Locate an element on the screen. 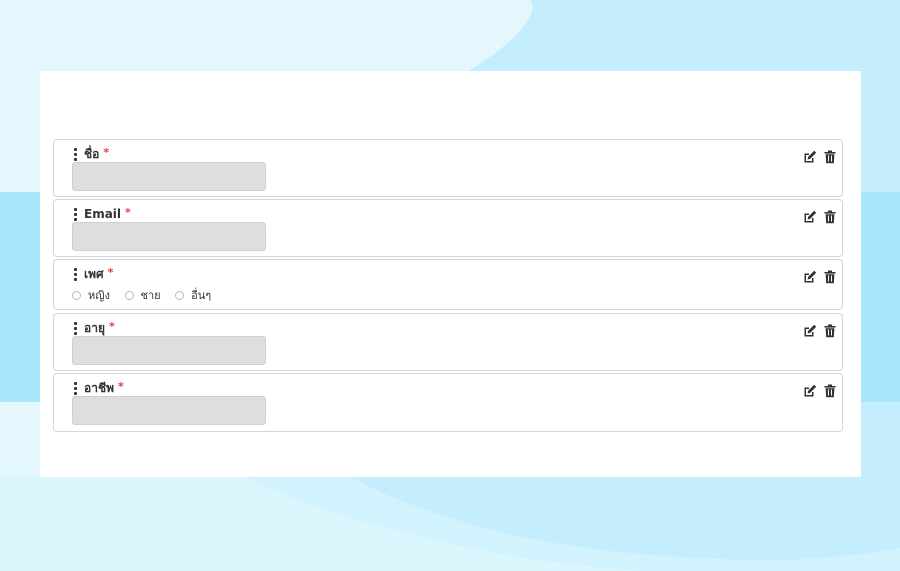 The image size is (900, 571). field-label: เพศ * is located at coordinates (98, 274).